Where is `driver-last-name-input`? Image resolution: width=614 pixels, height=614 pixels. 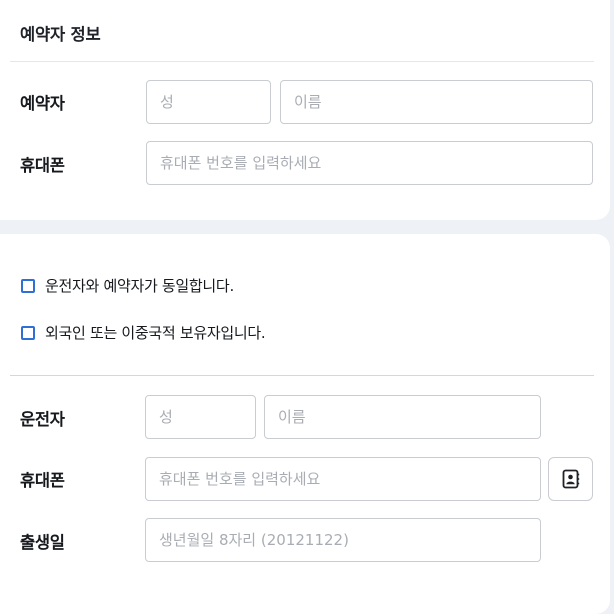 driver-last-name-input is located at coordinates (207, 417).